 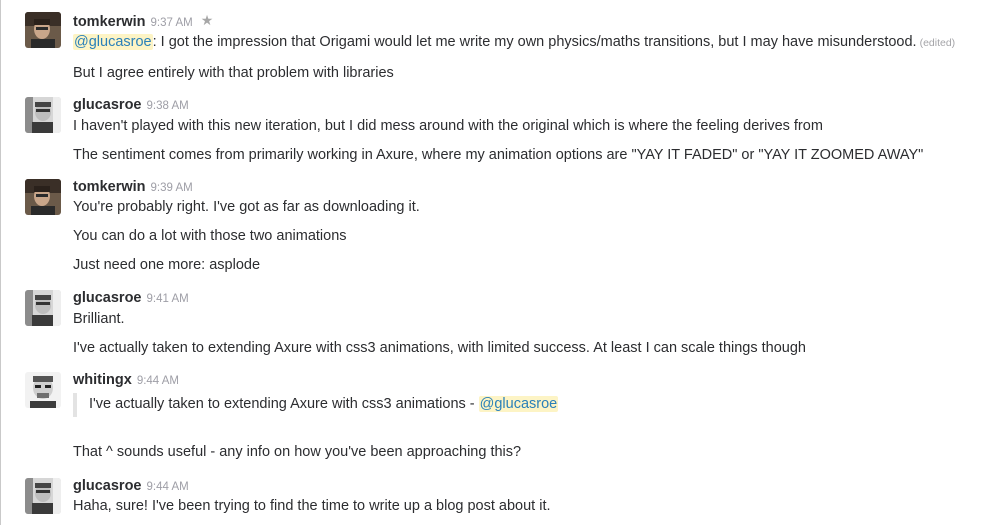 What do you see at coordinates (172, 188) in the screenshot?
I see `timestamp: 9:39 AM` at bounding box center [172, 188].